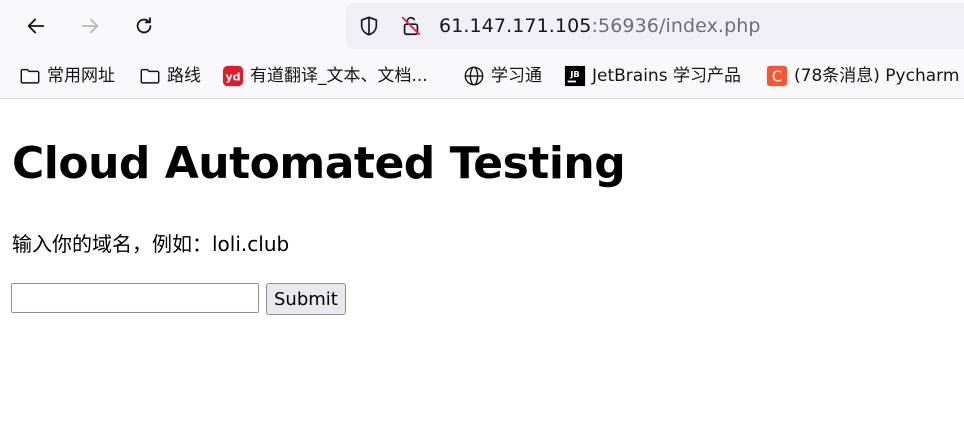 Image resolution: width=964 pixels, height=427 pixels. Describe the element at coordinates (306, 299) in the screenshot. I see `submit-button: Submit` at that location.